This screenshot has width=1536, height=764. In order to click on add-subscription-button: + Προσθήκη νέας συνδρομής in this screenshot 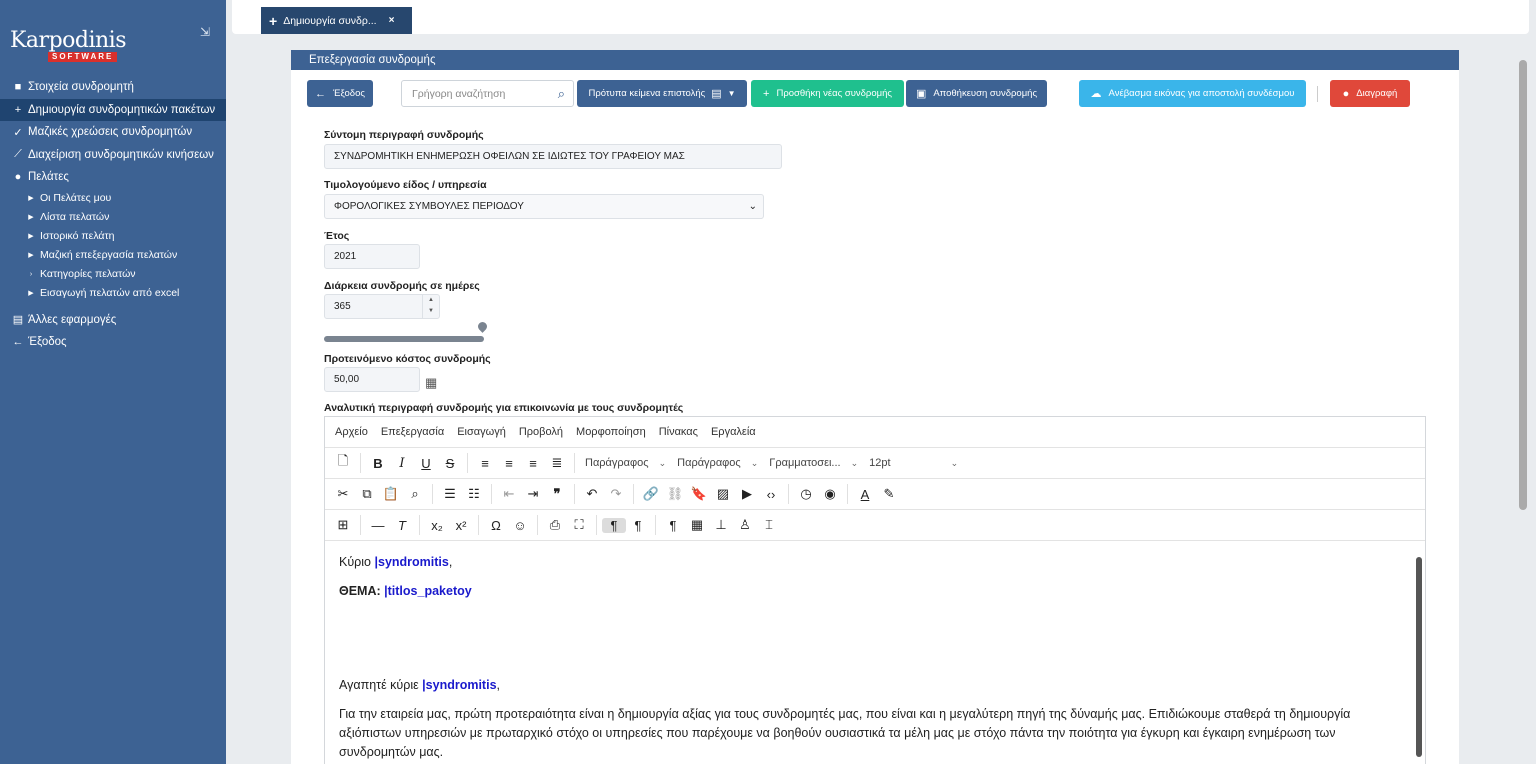, I will do `click(827, 93)`.